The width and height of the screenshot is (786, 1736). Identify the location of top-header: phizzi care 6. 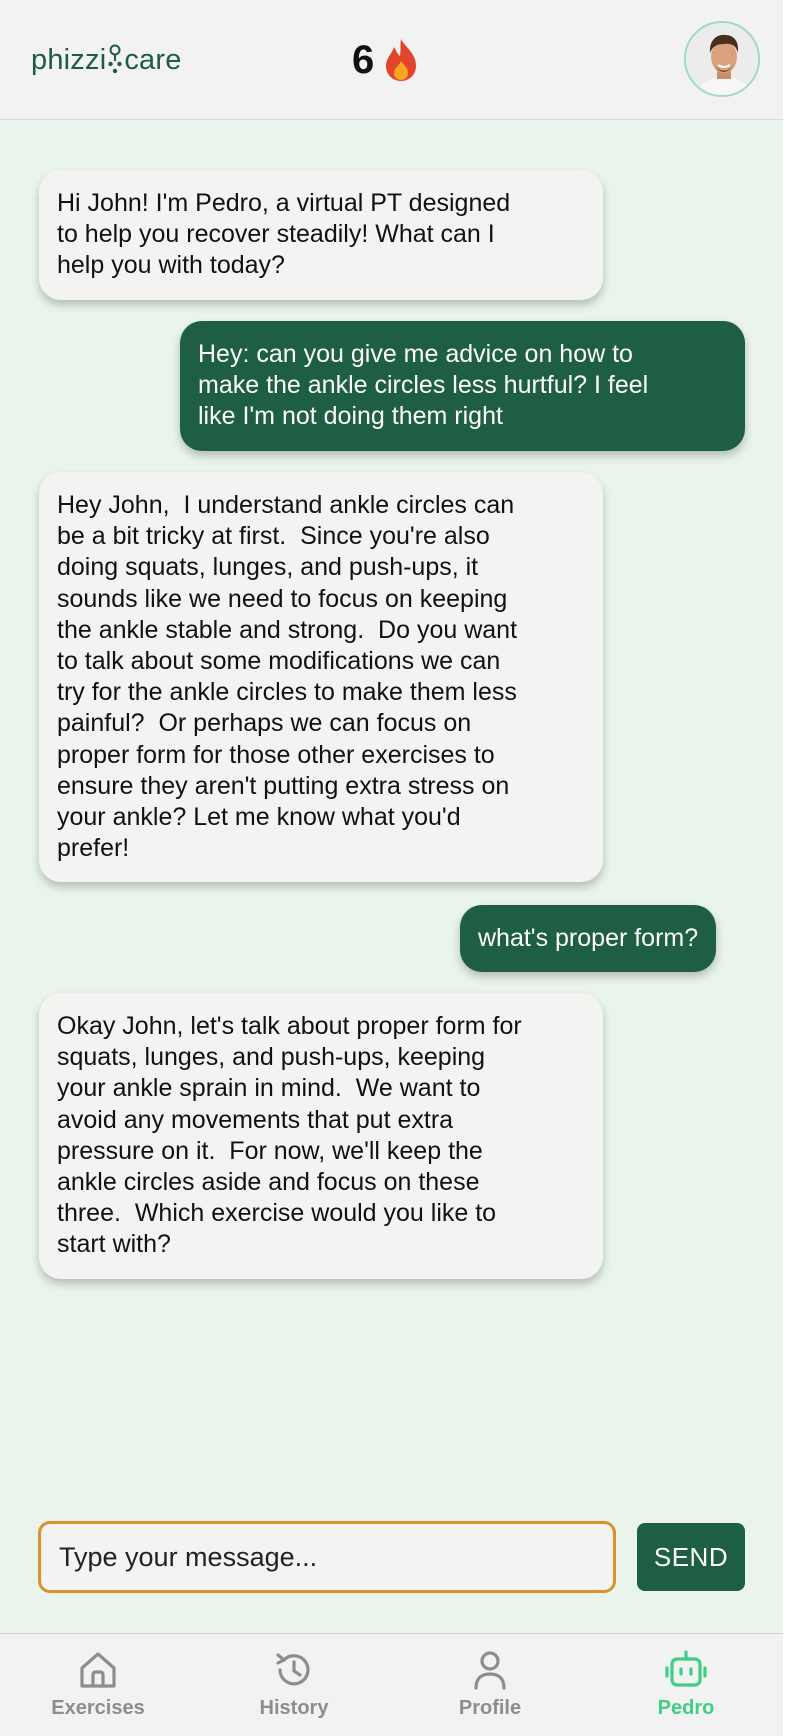
(391, 60).